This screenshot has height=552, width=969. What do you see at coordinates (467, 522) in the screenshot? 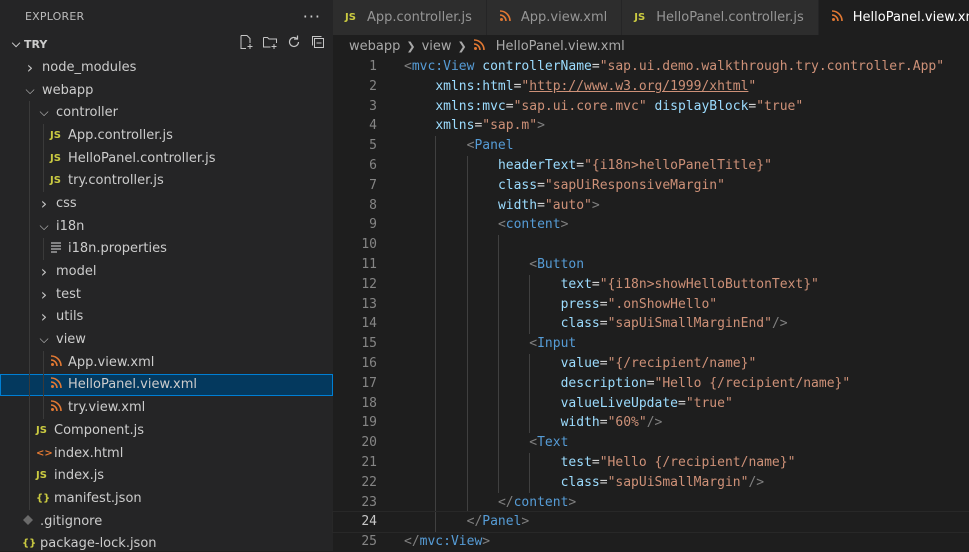
I see `code-text: </Panel>` at bounding box center [467, 522].